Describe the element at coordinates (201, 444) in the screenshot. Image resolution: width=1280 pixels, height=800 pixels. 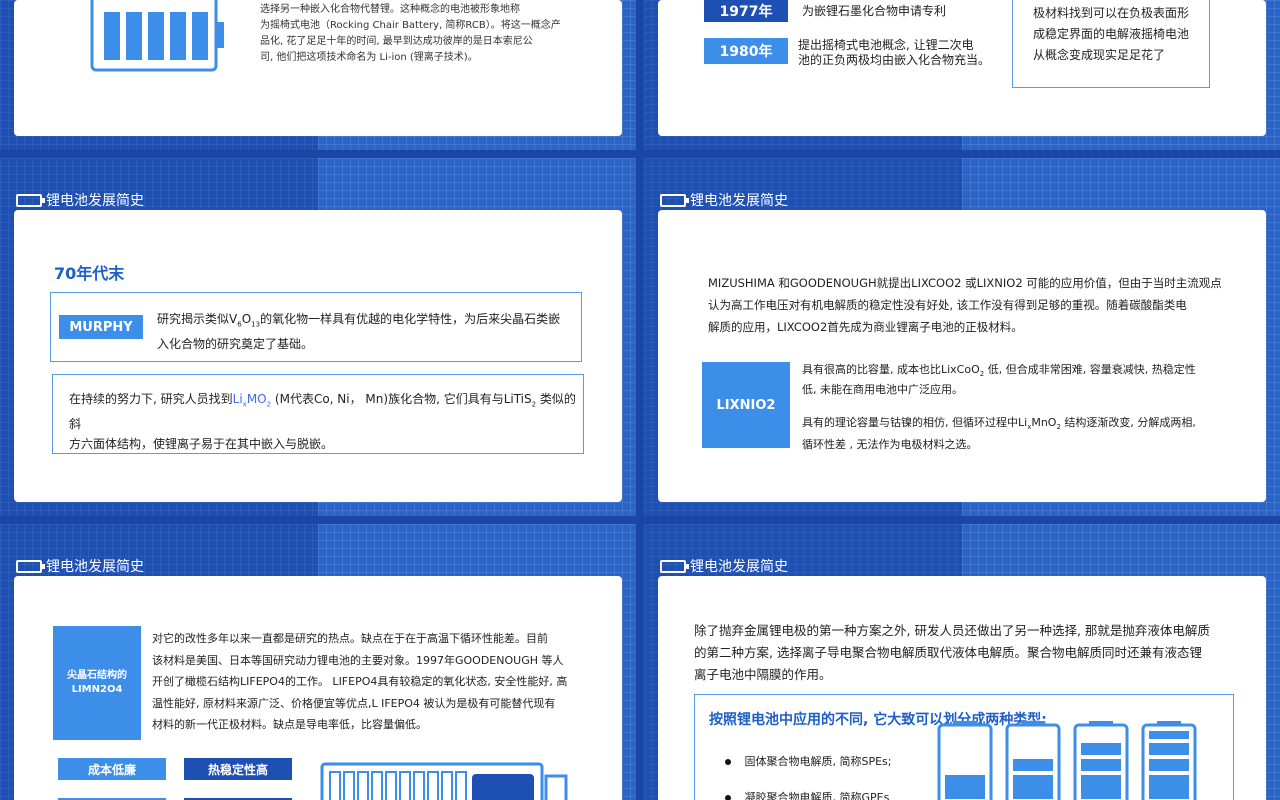
I see `text-line: 方六面体结构，使锂离子易于在其中嵌入与脱嵌。` at that location.